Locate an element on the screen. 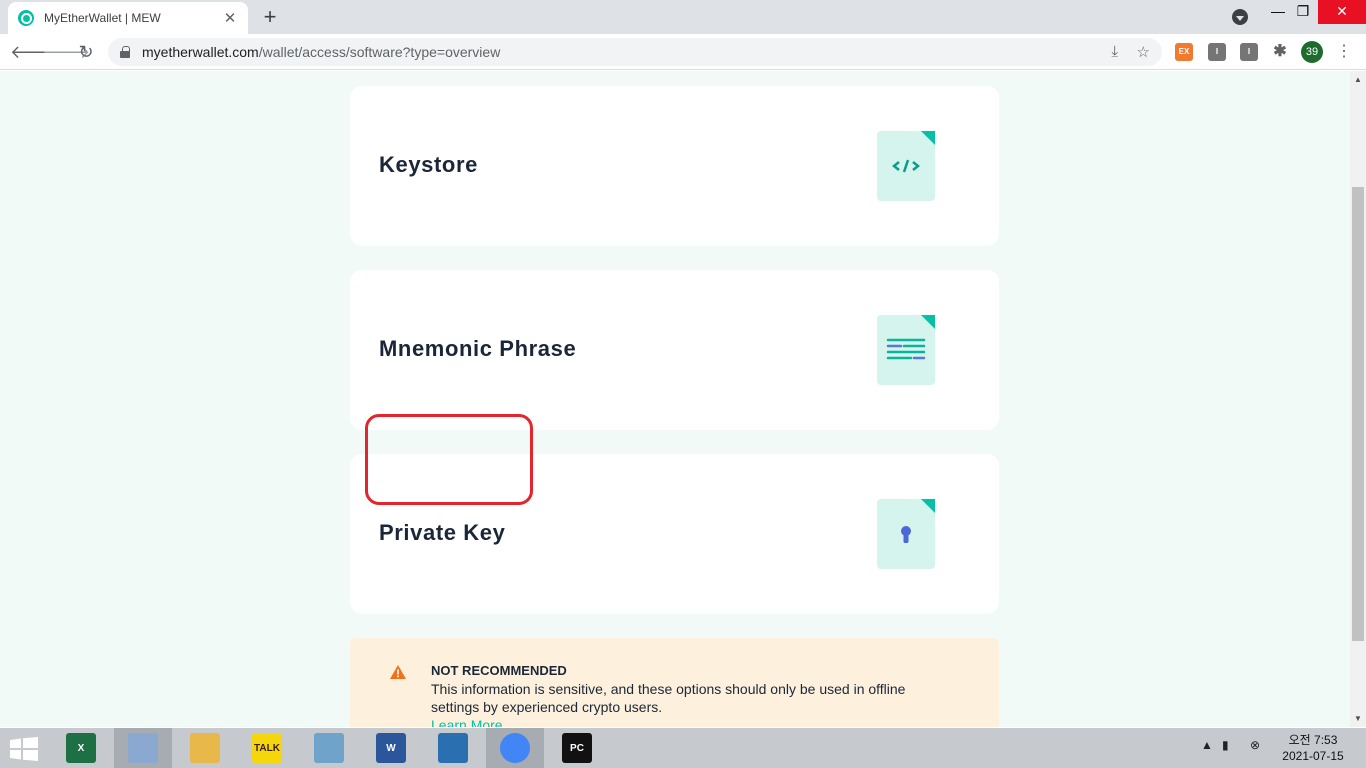  browser-menu-icon: ⋮ is located at coordinates (1344, 52).